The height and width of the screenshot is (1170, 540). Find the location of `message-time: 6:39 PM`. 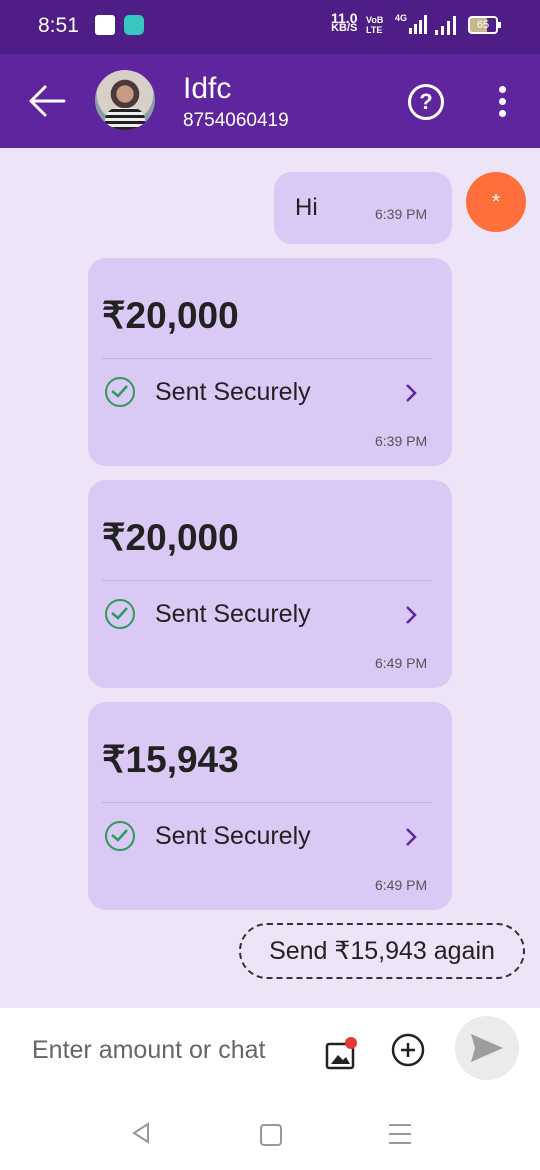

message-time: 6:39 PM is located at coordinates (401, 214).